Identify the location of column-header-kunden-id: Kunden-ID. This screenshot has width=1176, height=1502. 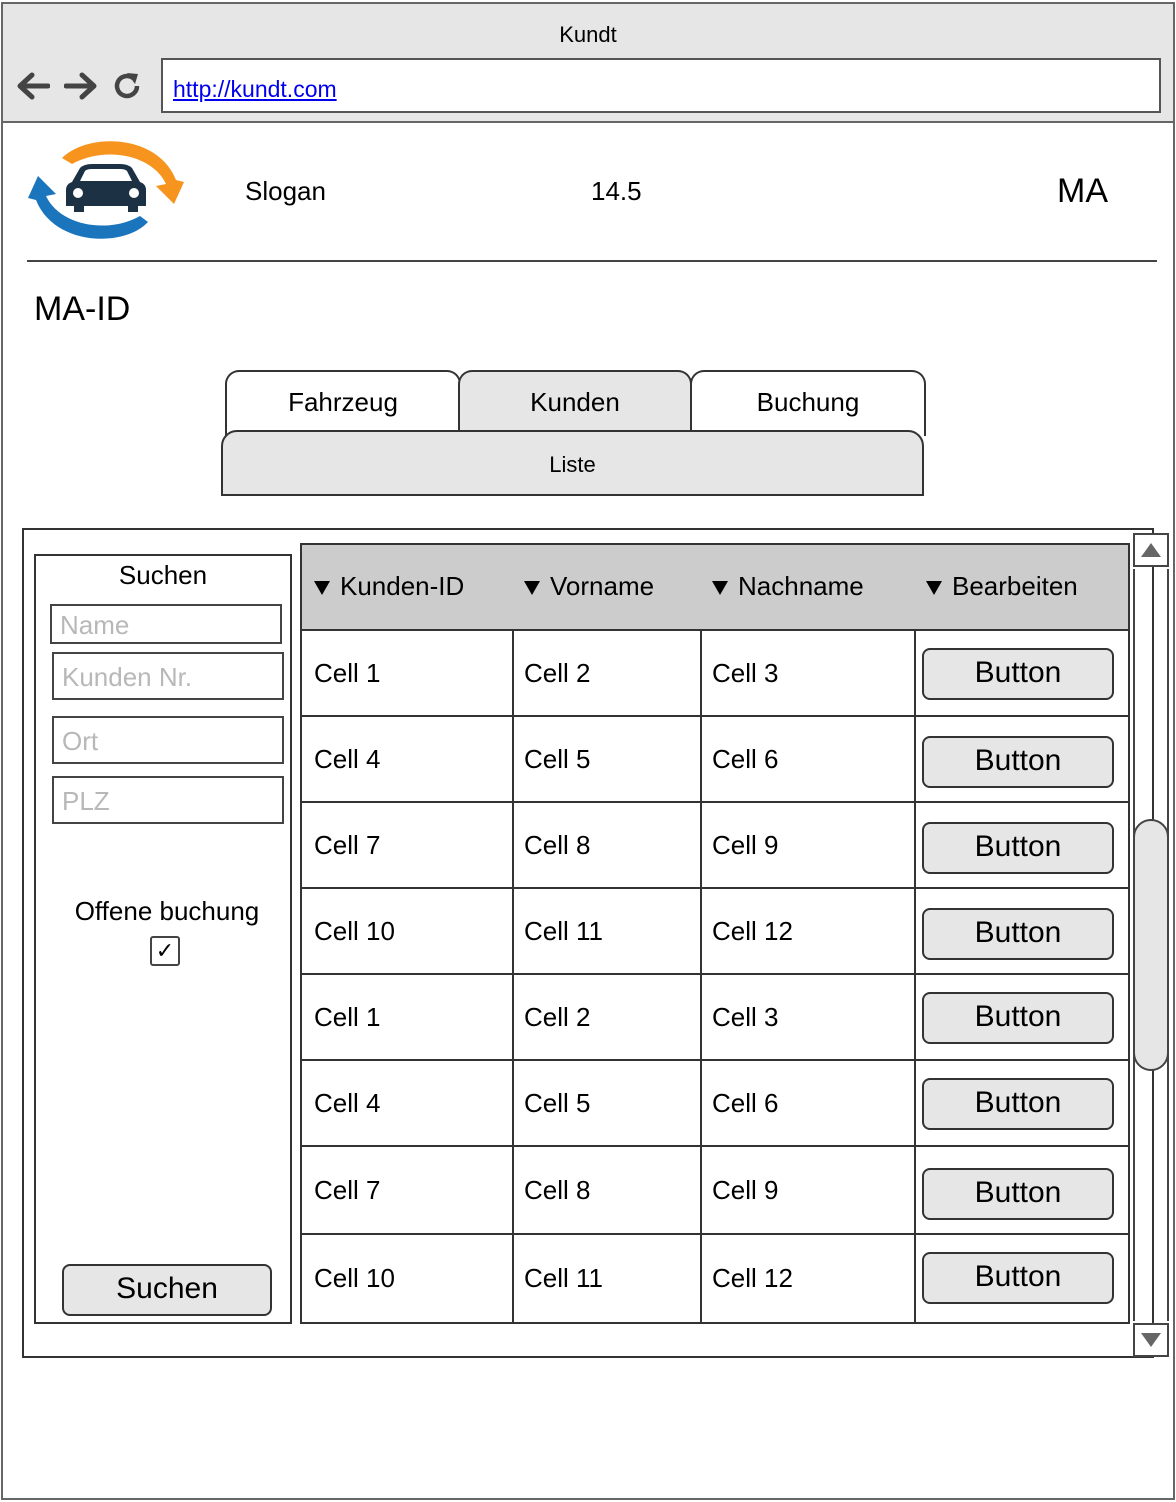
(408, 588).